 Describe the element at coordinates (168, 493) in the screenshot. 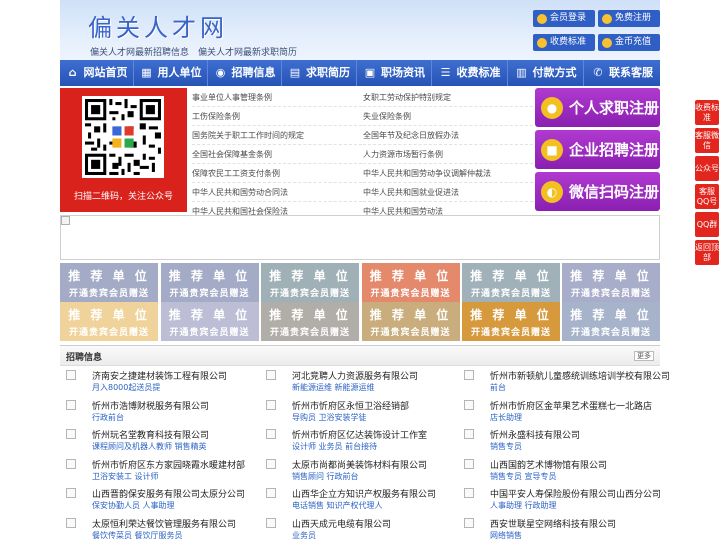

I see `company-name: 山西晋韵保安服务有限公司太原分公司` at that location.